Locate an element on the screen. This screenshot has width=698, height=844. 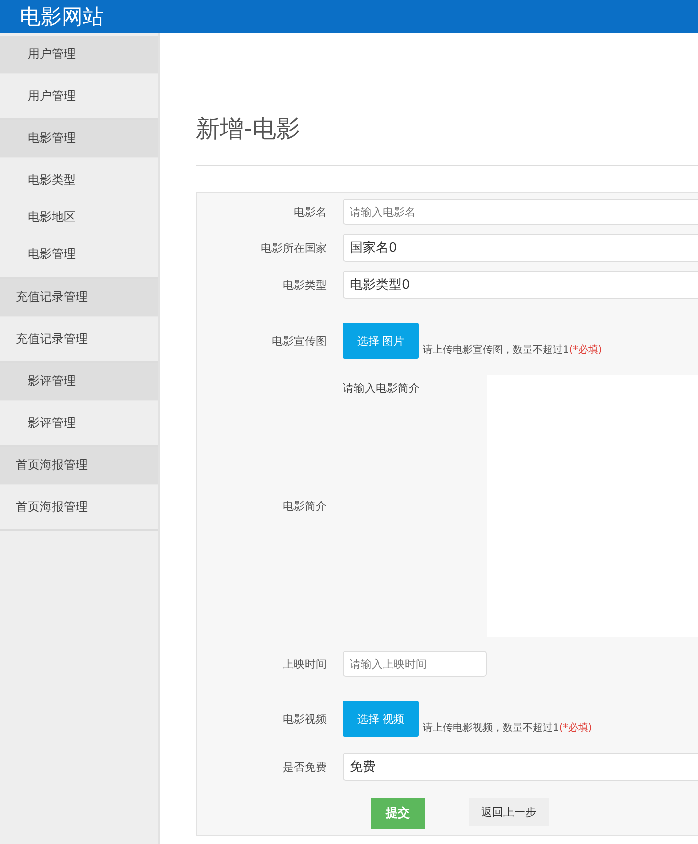
sidebar-section-header: 用户管理 is located at coordinates (79, 55).